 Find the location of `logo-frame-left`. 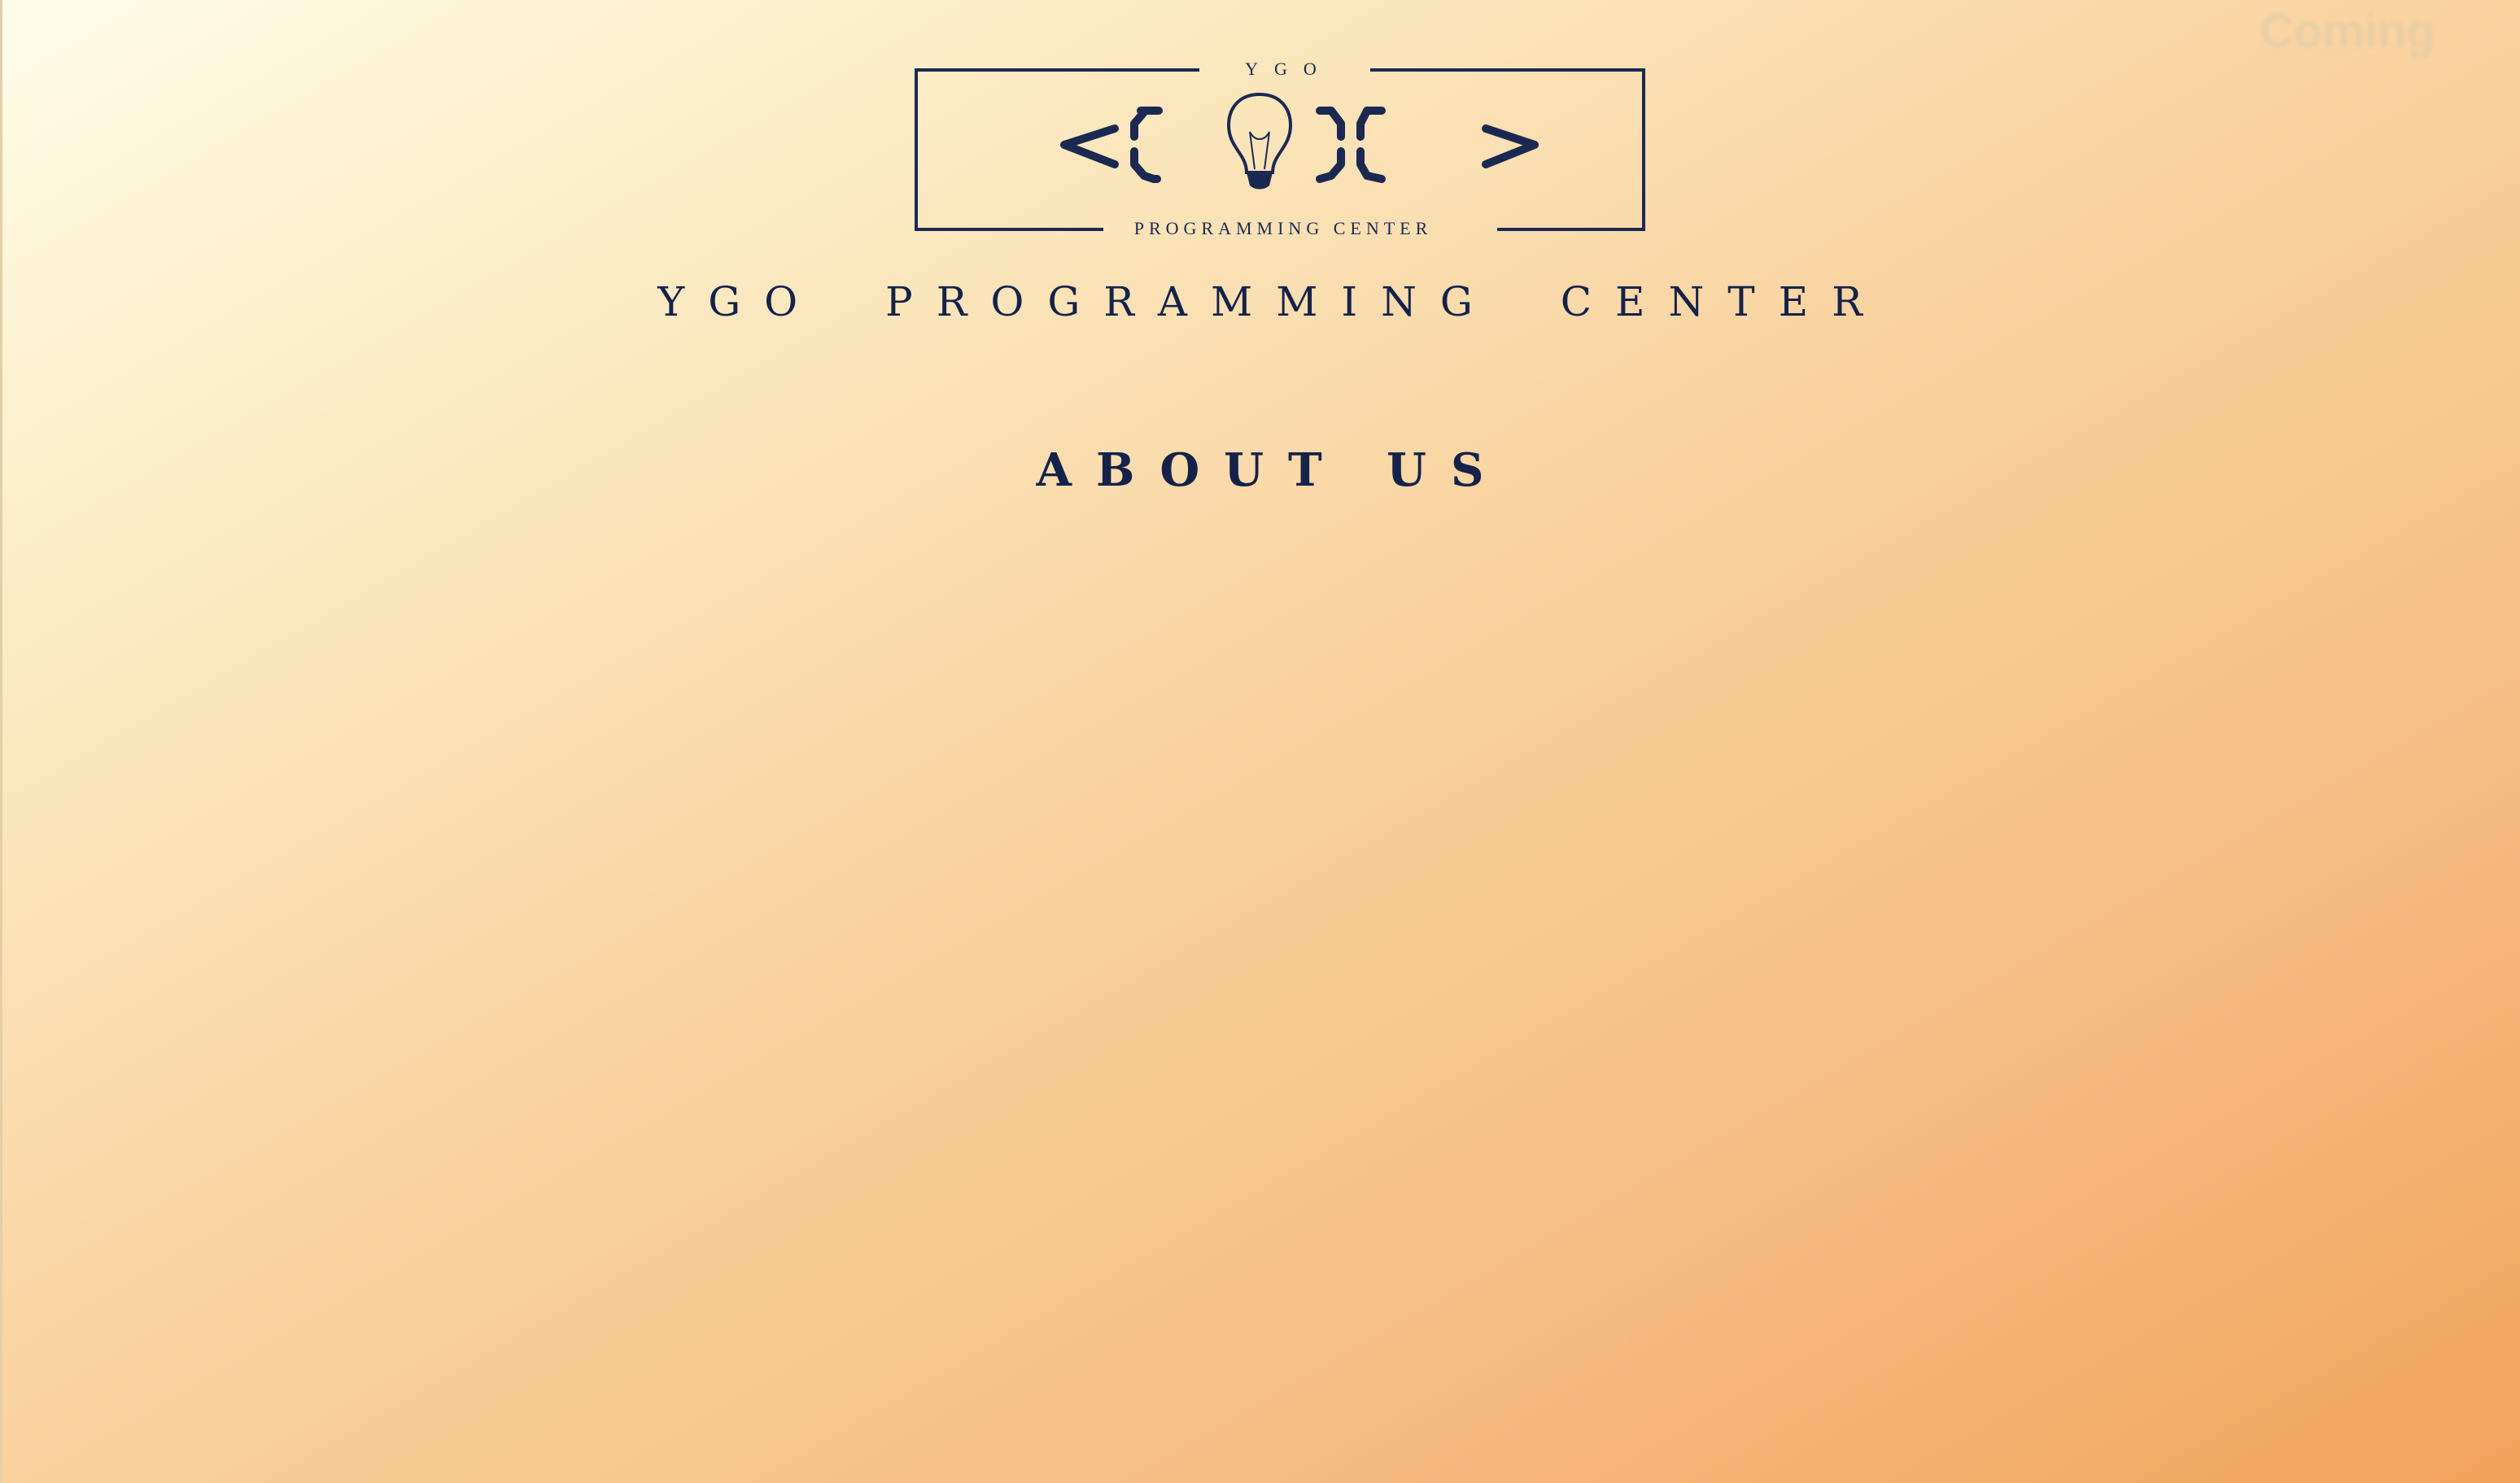

logo-frame-left is located at coordinates (1057, 149).